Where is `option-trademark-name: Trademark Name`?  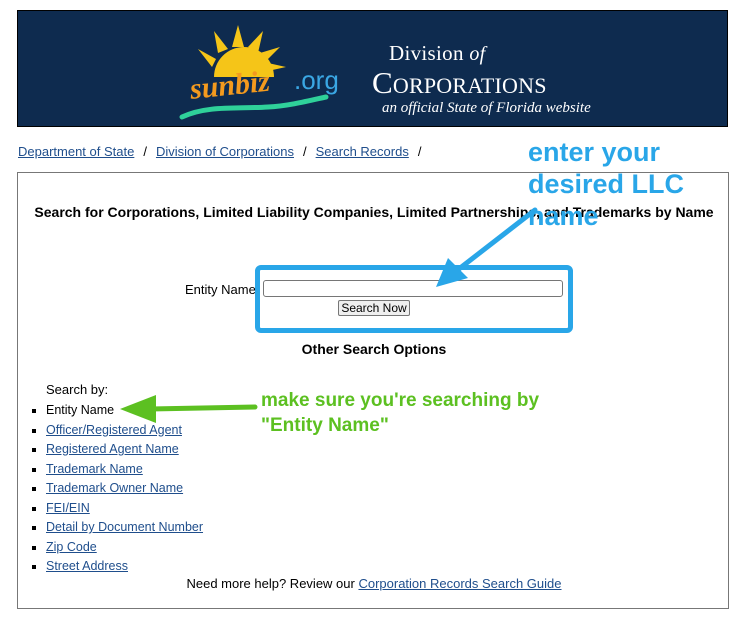
option-trademark-name: Trademark Name is located at coordinates (117, 470).